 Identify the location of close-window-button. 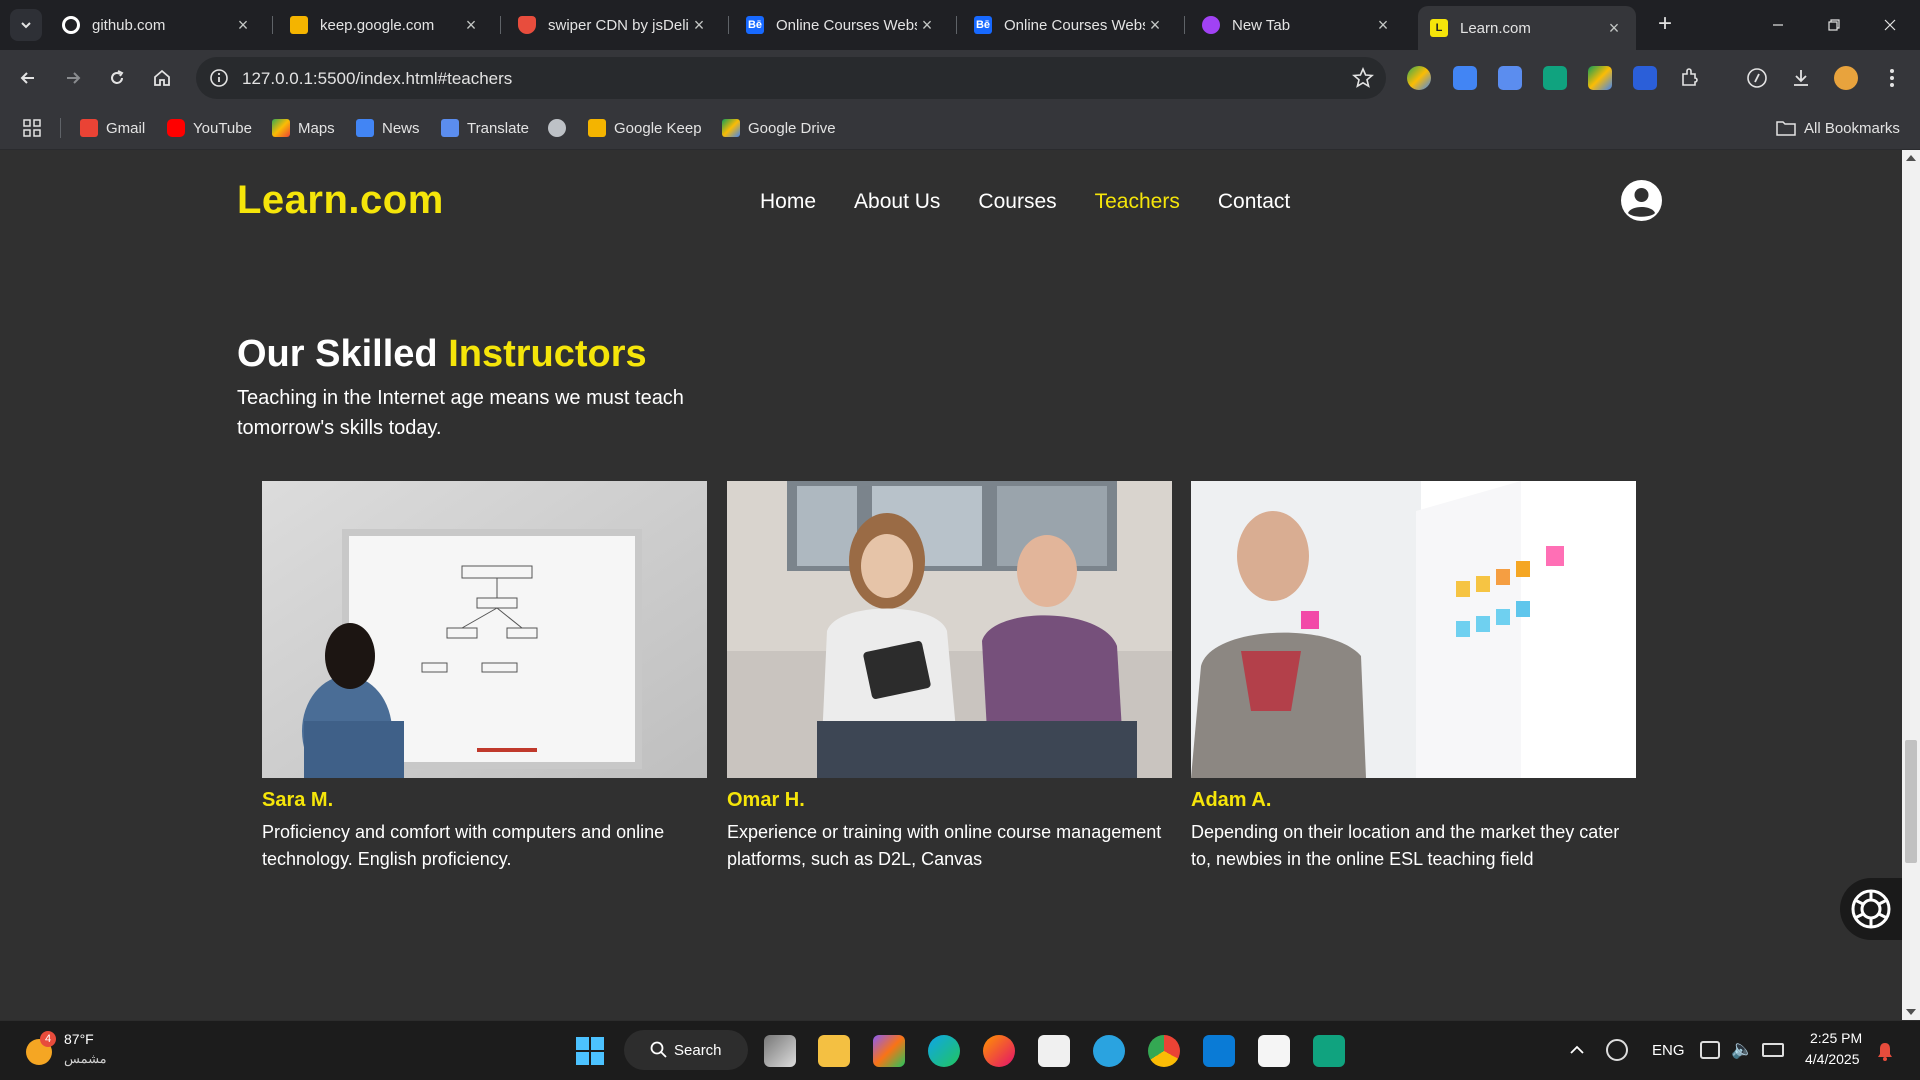
(1890, 25).